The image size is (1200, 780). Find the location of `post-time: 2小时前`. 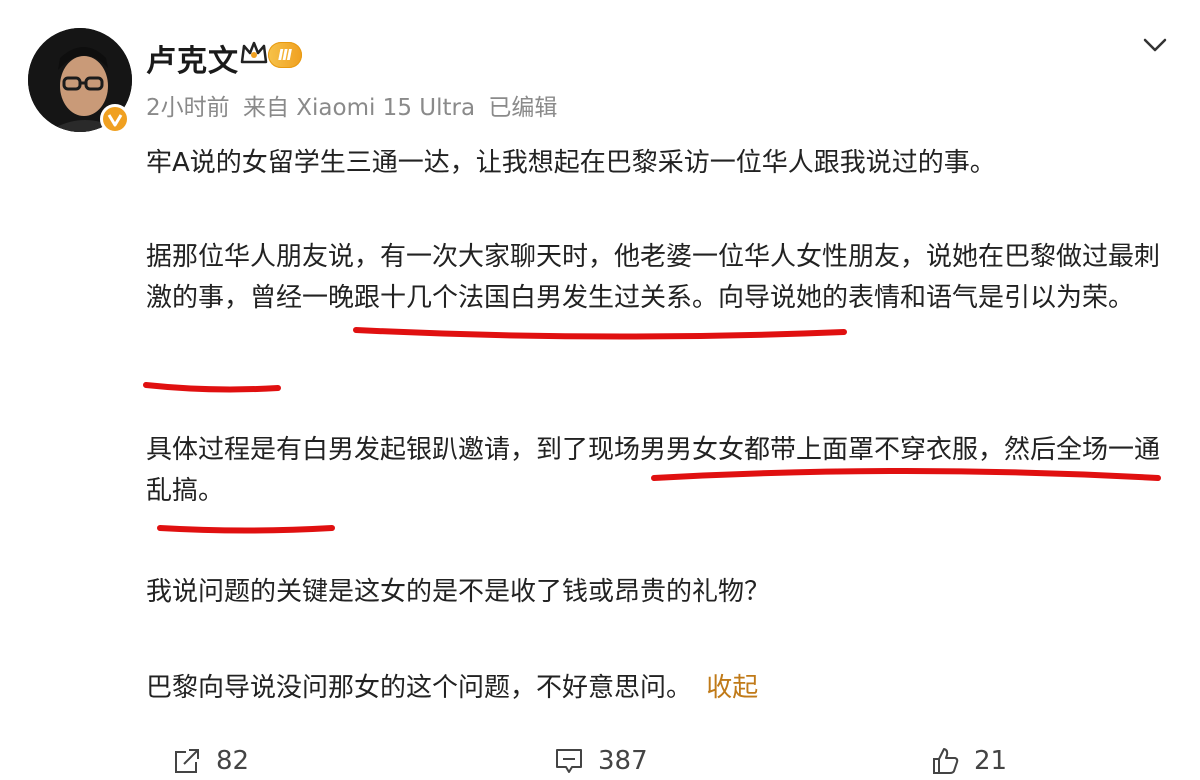

post-time: 2小时前 is located at coordinates (188, 108).